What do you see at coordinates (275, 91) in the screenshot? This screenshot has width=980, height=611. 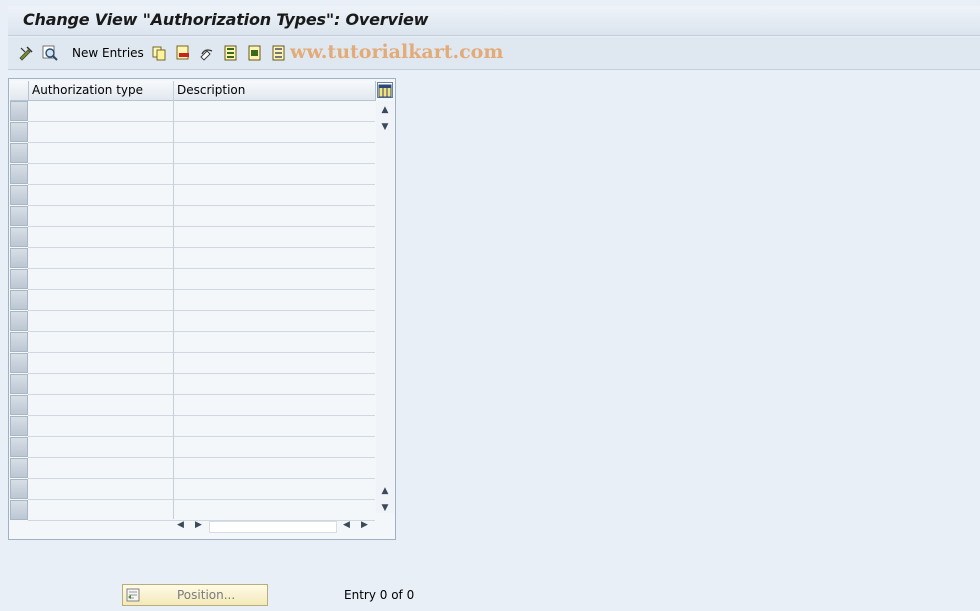 I see `column-header-description: Description` at bounding box center [275, 91].